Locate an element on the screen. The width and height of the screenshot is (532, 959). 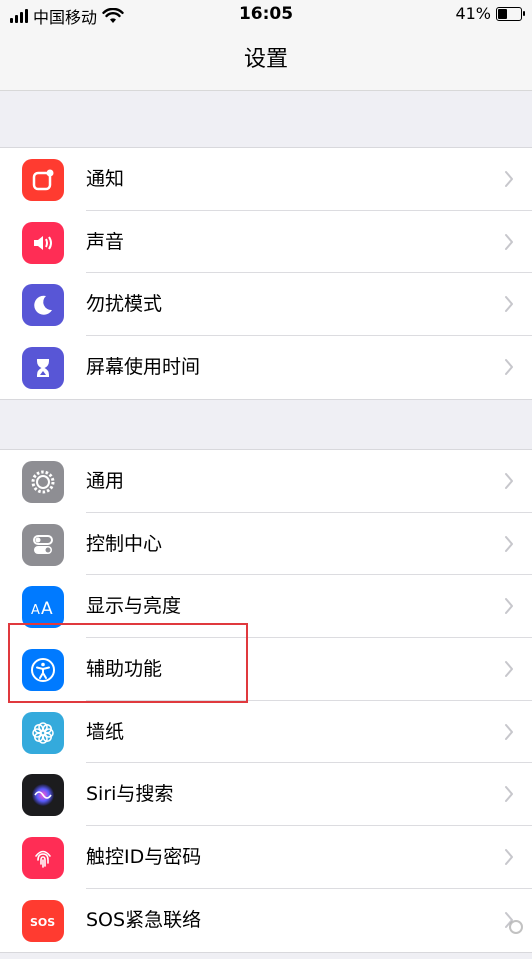
row-label: 触控ID与密码 is located at coordinates (144, 857).